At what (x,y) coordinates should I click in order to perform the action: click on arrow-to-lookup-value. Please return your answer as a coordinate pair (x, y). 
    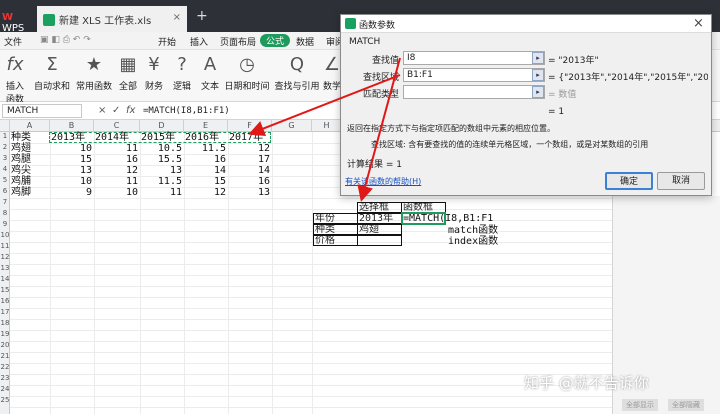
    Looking at the image, I should click on (379, 129).